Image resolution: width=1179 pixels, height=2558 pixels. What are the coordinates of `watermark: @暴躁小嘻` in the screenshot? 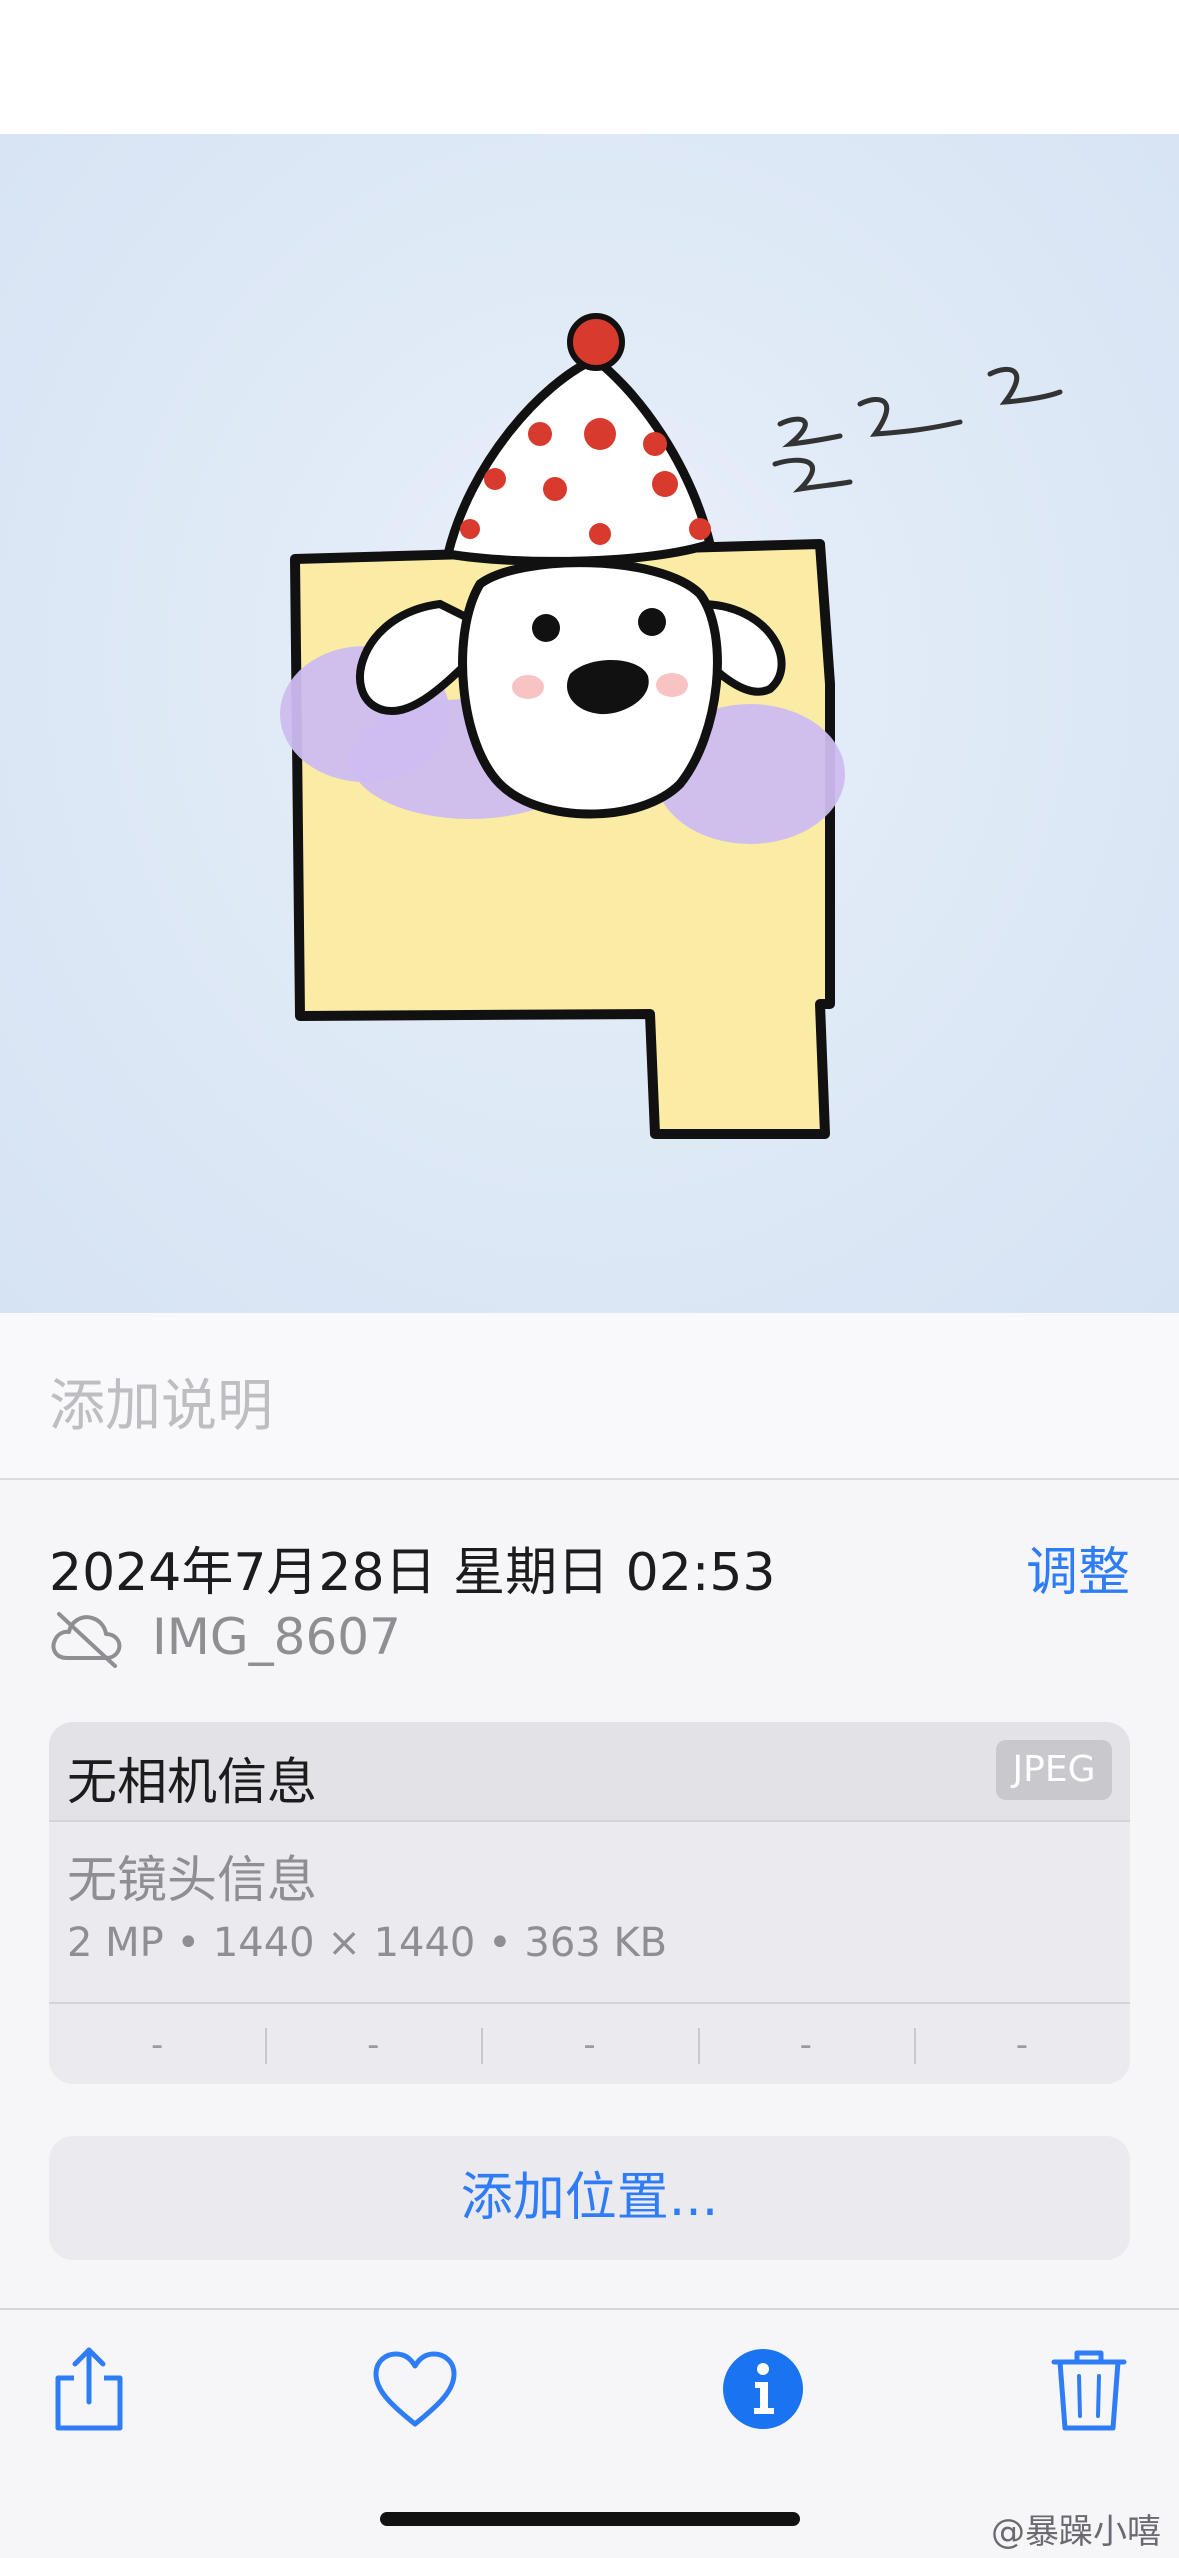 It's located at (1076, 2532).